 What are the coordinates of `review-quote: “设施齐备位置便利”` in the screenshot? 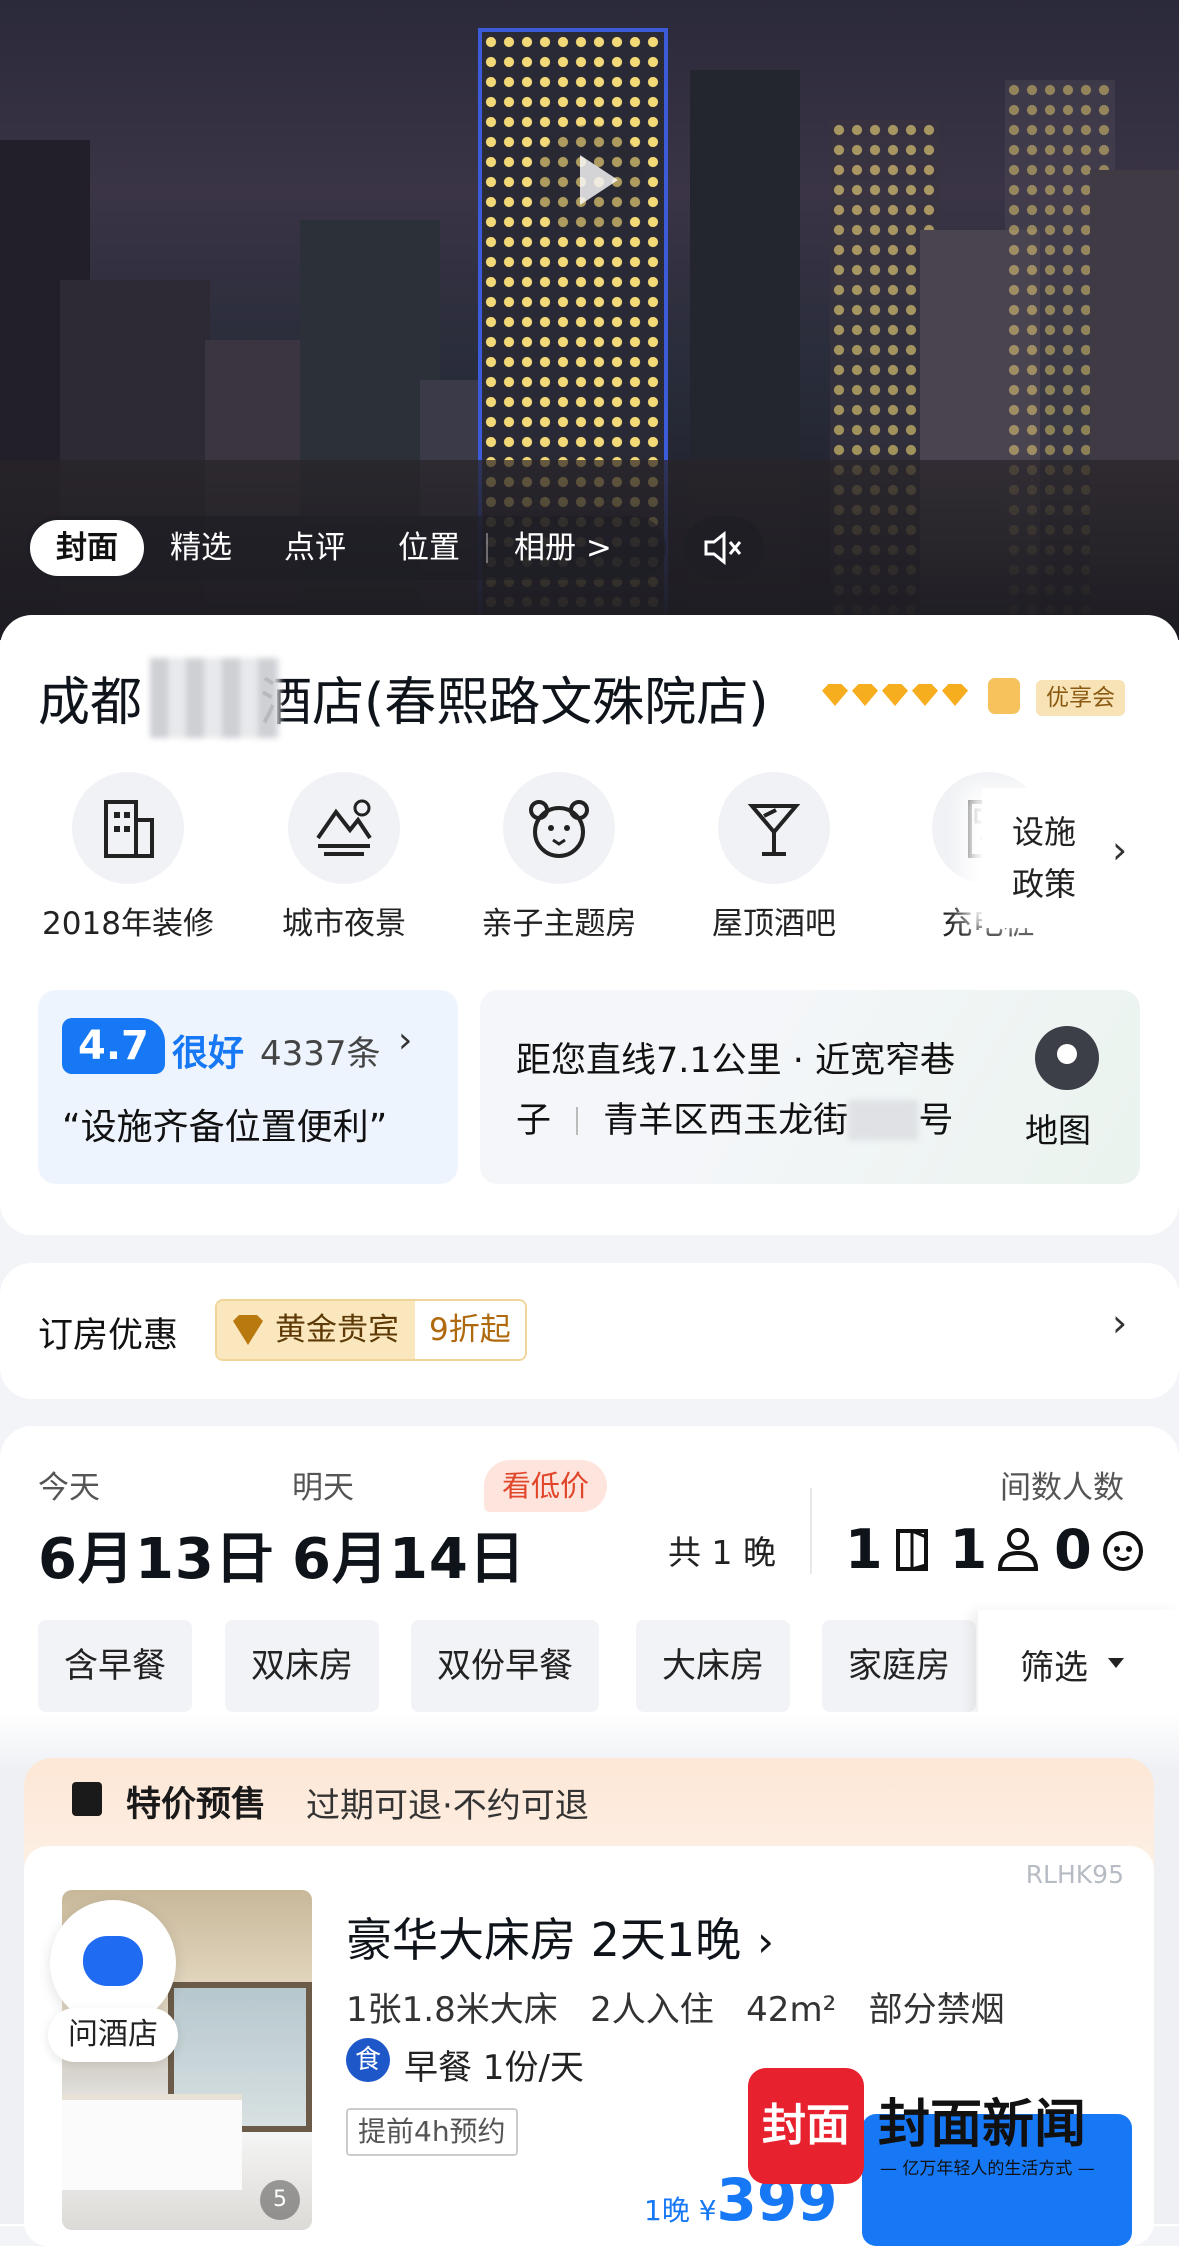 It's located at (225, 1127).